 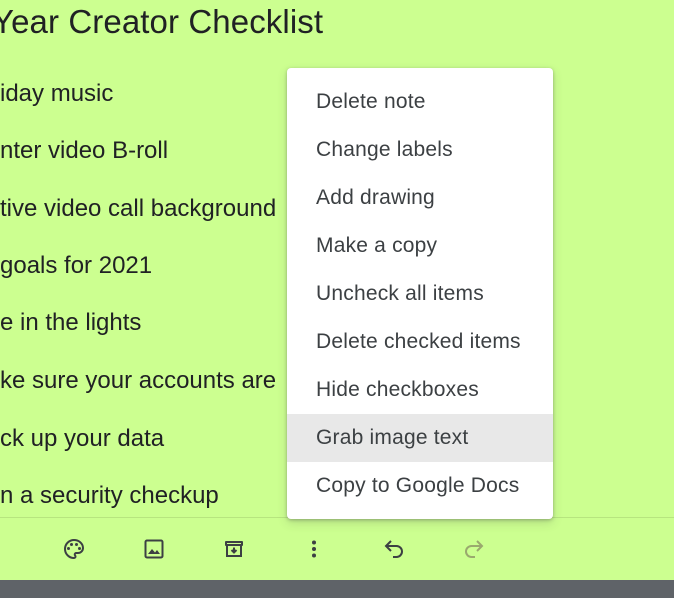 I want to click on add-person-icon, so click(x=6, y=549).